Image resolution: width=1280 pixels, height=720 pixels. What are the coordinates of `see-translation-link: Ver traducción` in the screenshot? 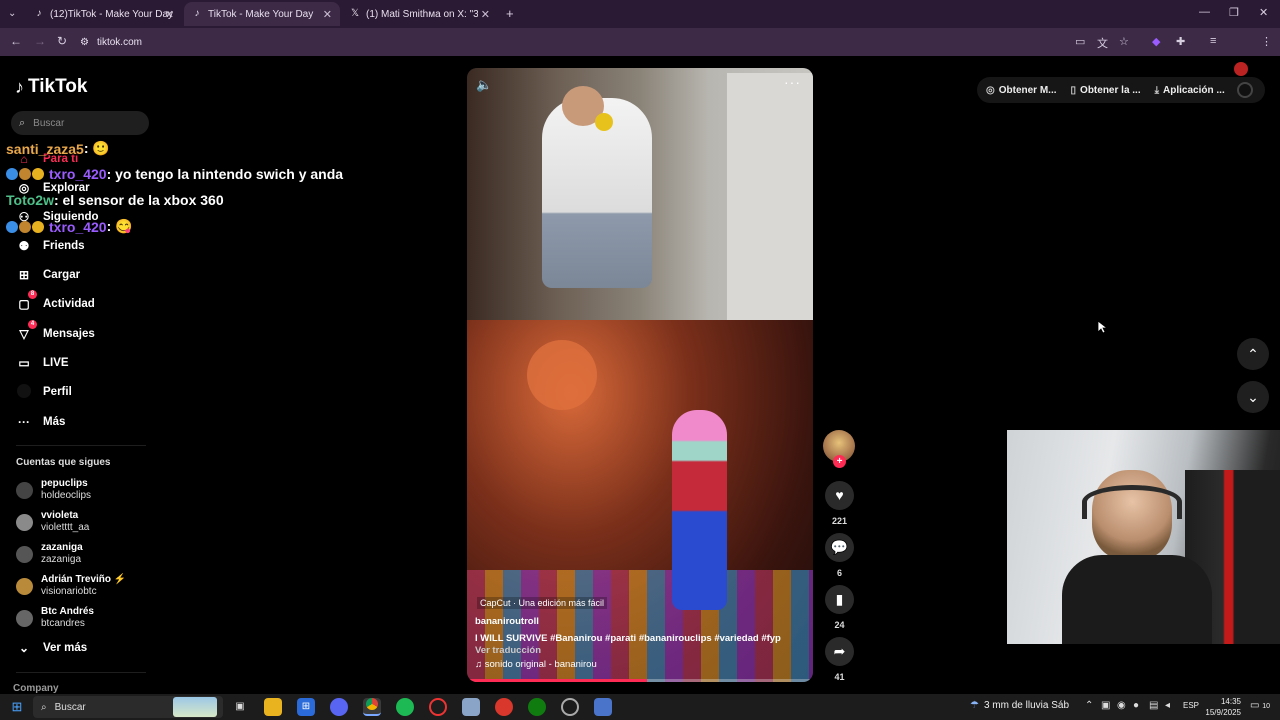 It's located at (508, 650).